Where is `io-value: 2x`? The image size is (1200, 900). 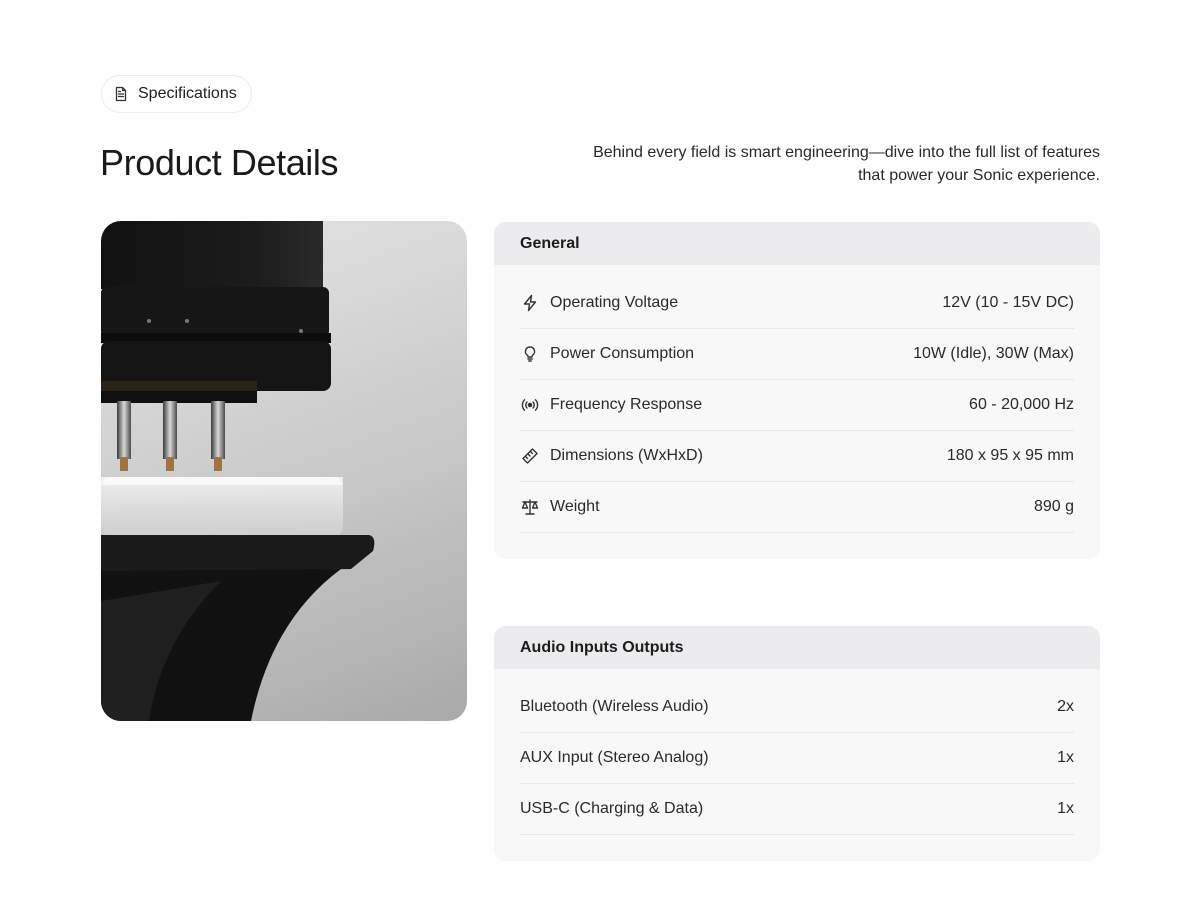 io-value: 2x is located at coordinates (1065, 706).